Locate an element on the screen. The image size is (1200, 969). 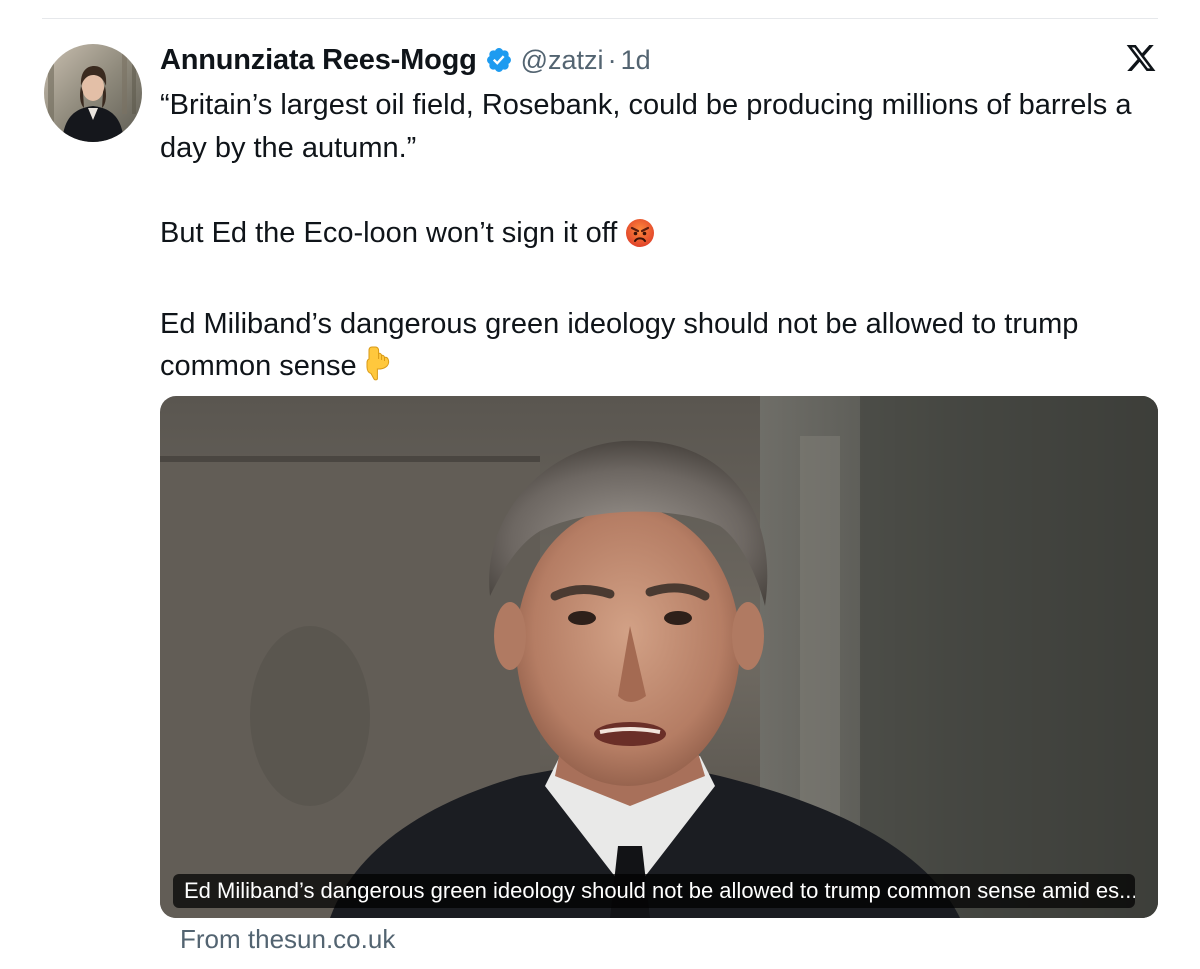
post-time: 1d is located at coordinates (636, 60).